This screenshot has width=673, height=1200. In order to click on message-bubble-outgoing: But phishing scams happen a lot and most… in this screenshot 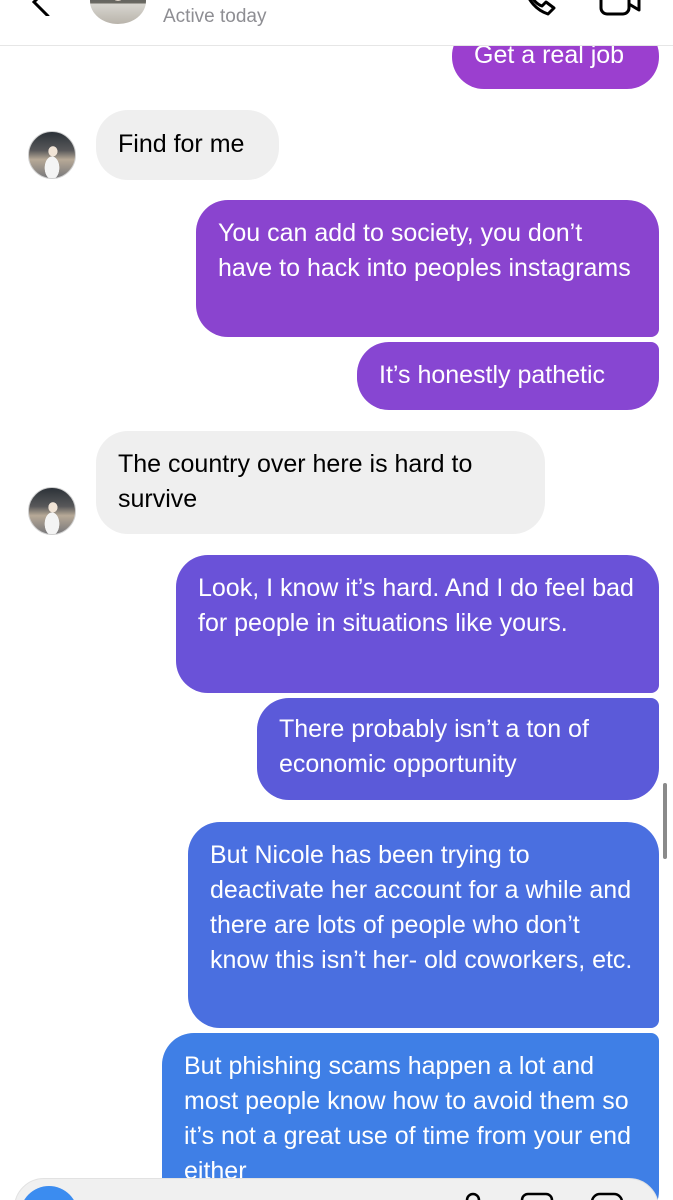, I will do `click(410, 1116)`.